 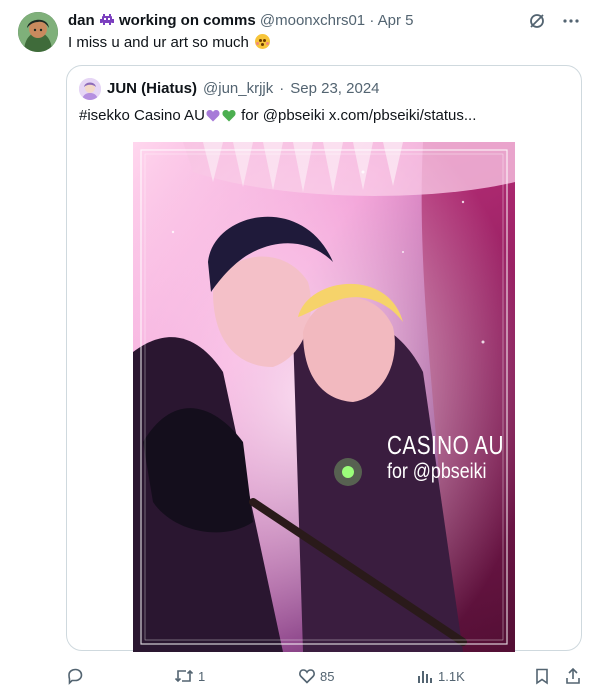 What do you see at coordinates (307, 676) in the screenshot?
I see `heart-icon` at bounding box center [307, 676].